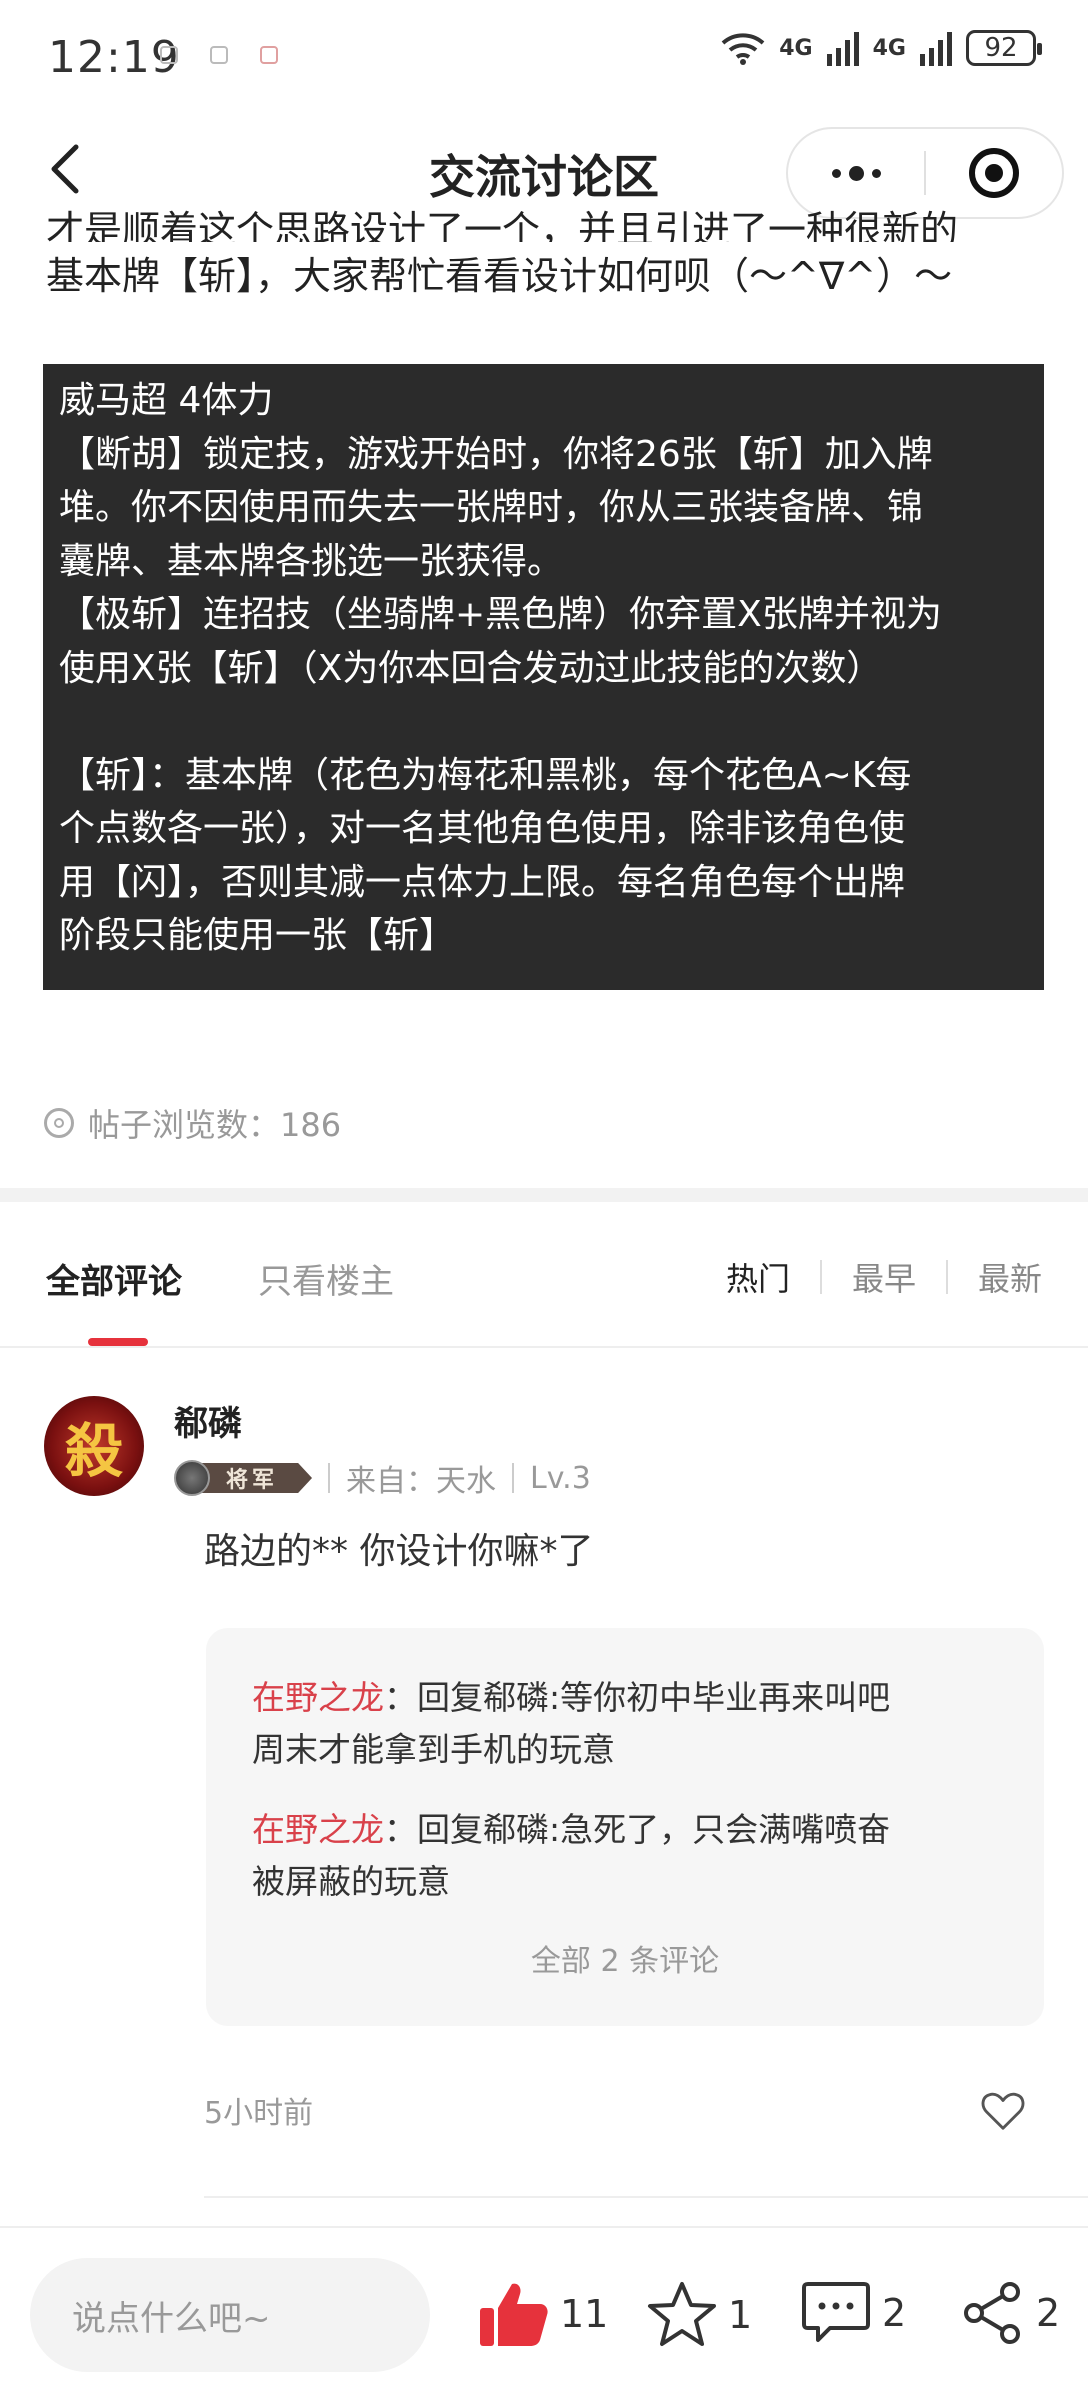  I want to click on view-count: 帖子浏览数：186, so click(192, 1123).